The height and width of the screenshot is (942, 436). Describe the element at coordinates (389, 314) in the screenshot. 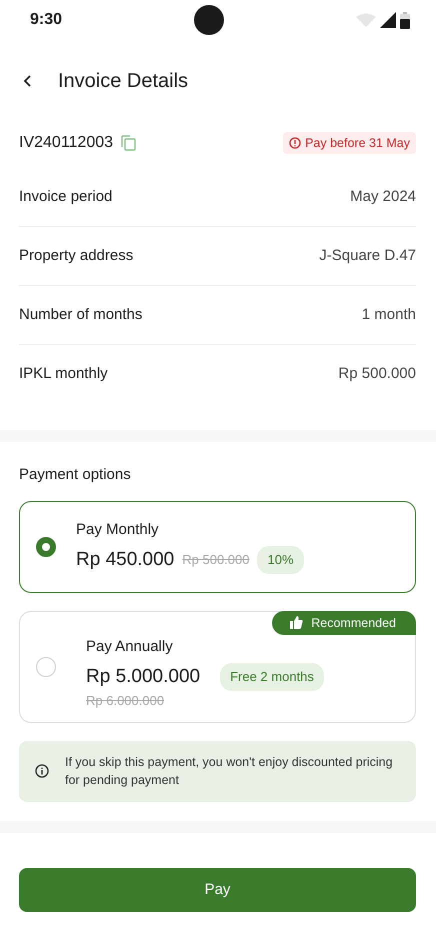

I see `detail-value: 1 month` at that location.